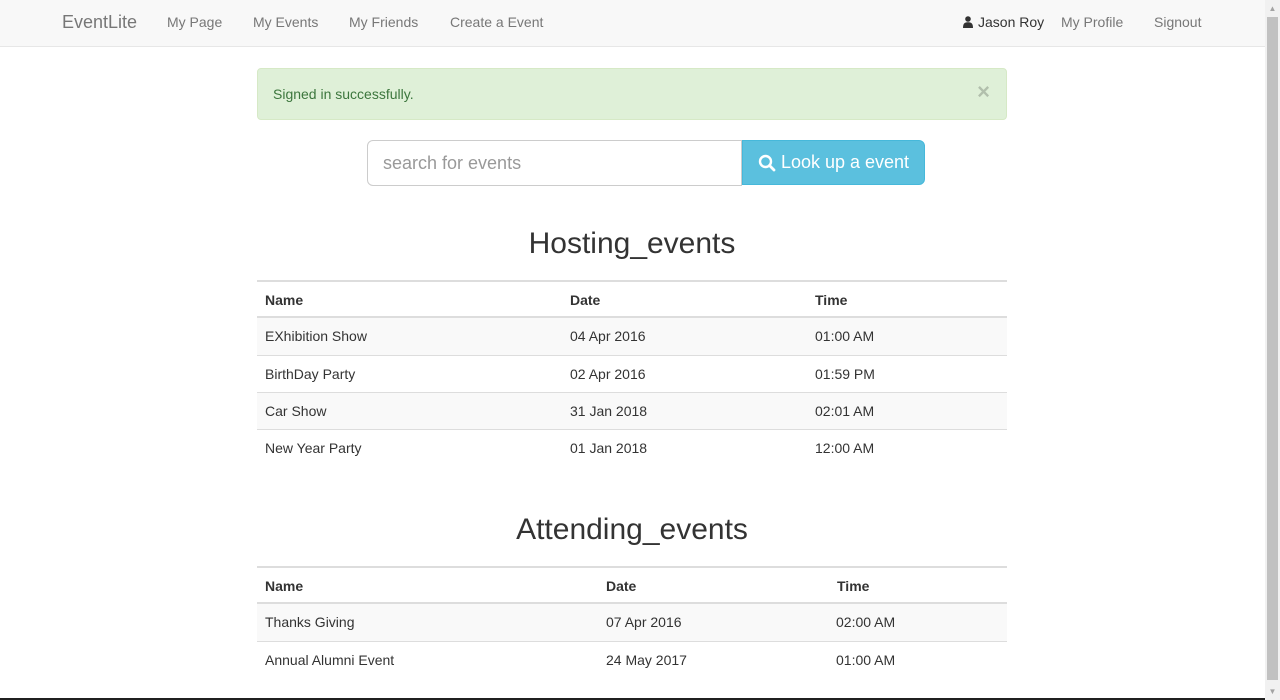  I want to click on nav-create-event: Create a Event, so click(496, 22).